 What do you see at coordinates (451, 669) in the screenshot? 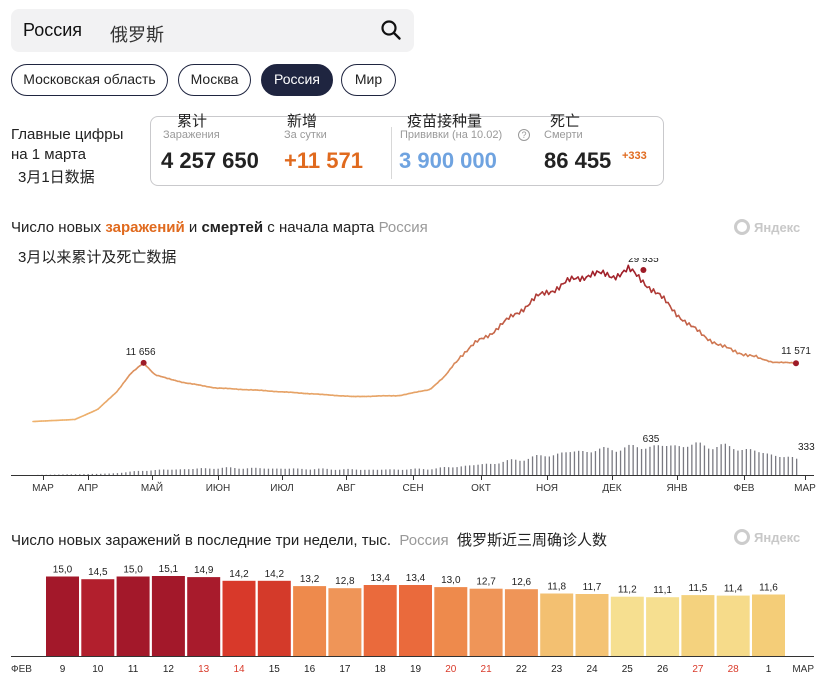
I see `day-label: 20` at bounding box center [451, 669].